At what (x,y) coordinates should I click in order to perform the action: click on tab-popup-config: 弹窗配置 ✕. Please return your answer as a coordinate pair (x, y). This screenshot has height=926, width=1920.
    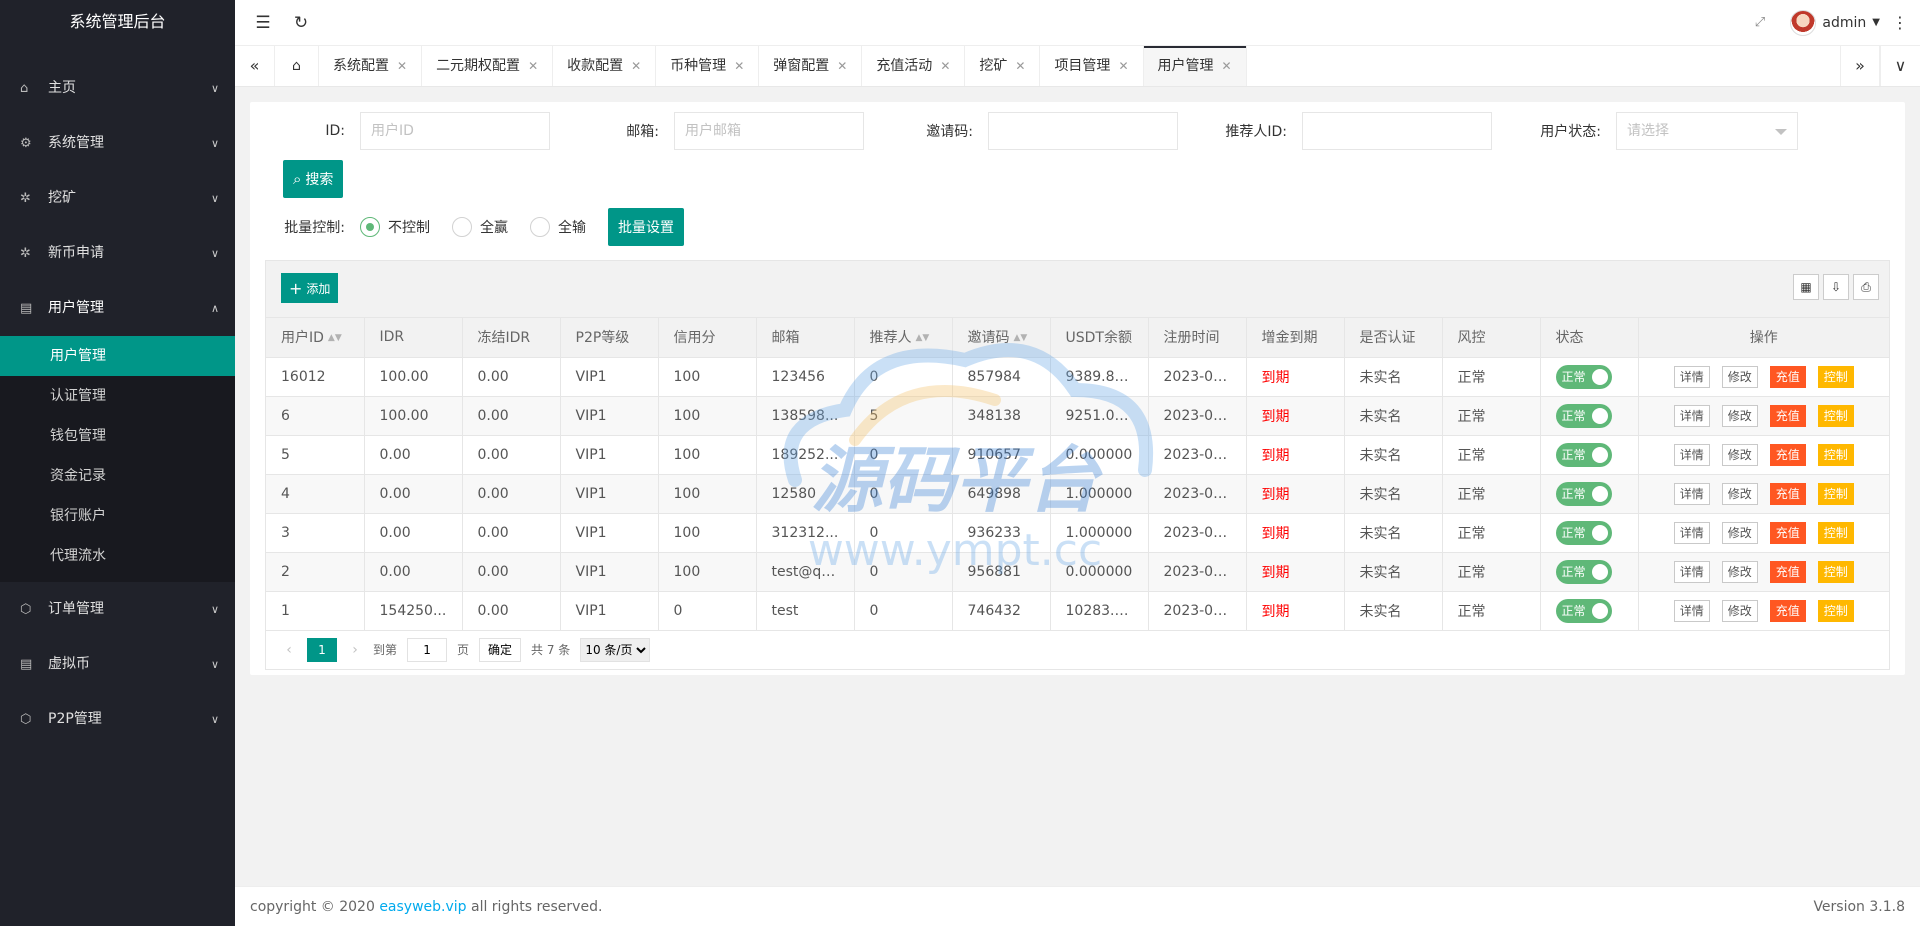
    Looking at the image, I should click on (811, 66).